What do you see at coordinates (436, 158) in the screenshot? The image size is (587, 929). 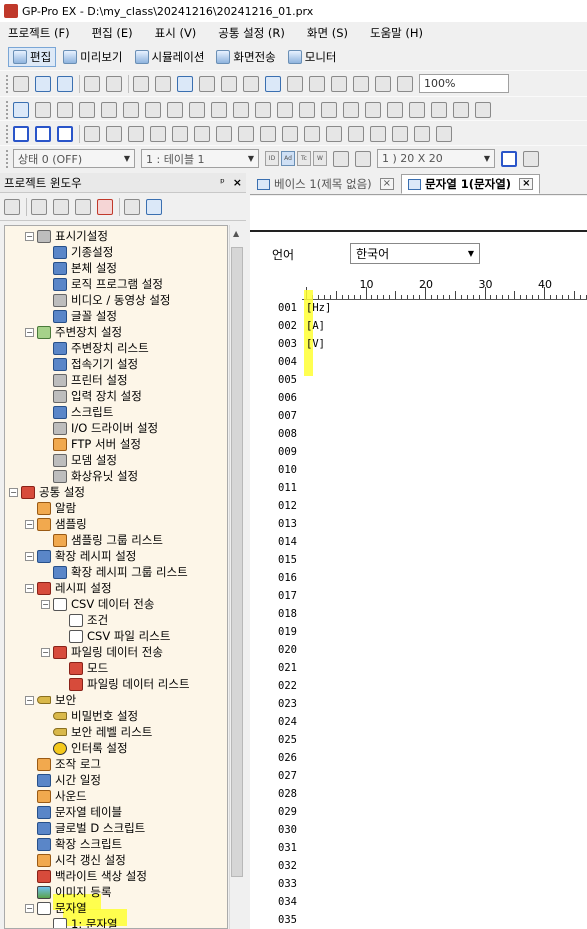 I see `size-combo: 1 ) 20 X 20 ▼` at bounding box center [436, 158].